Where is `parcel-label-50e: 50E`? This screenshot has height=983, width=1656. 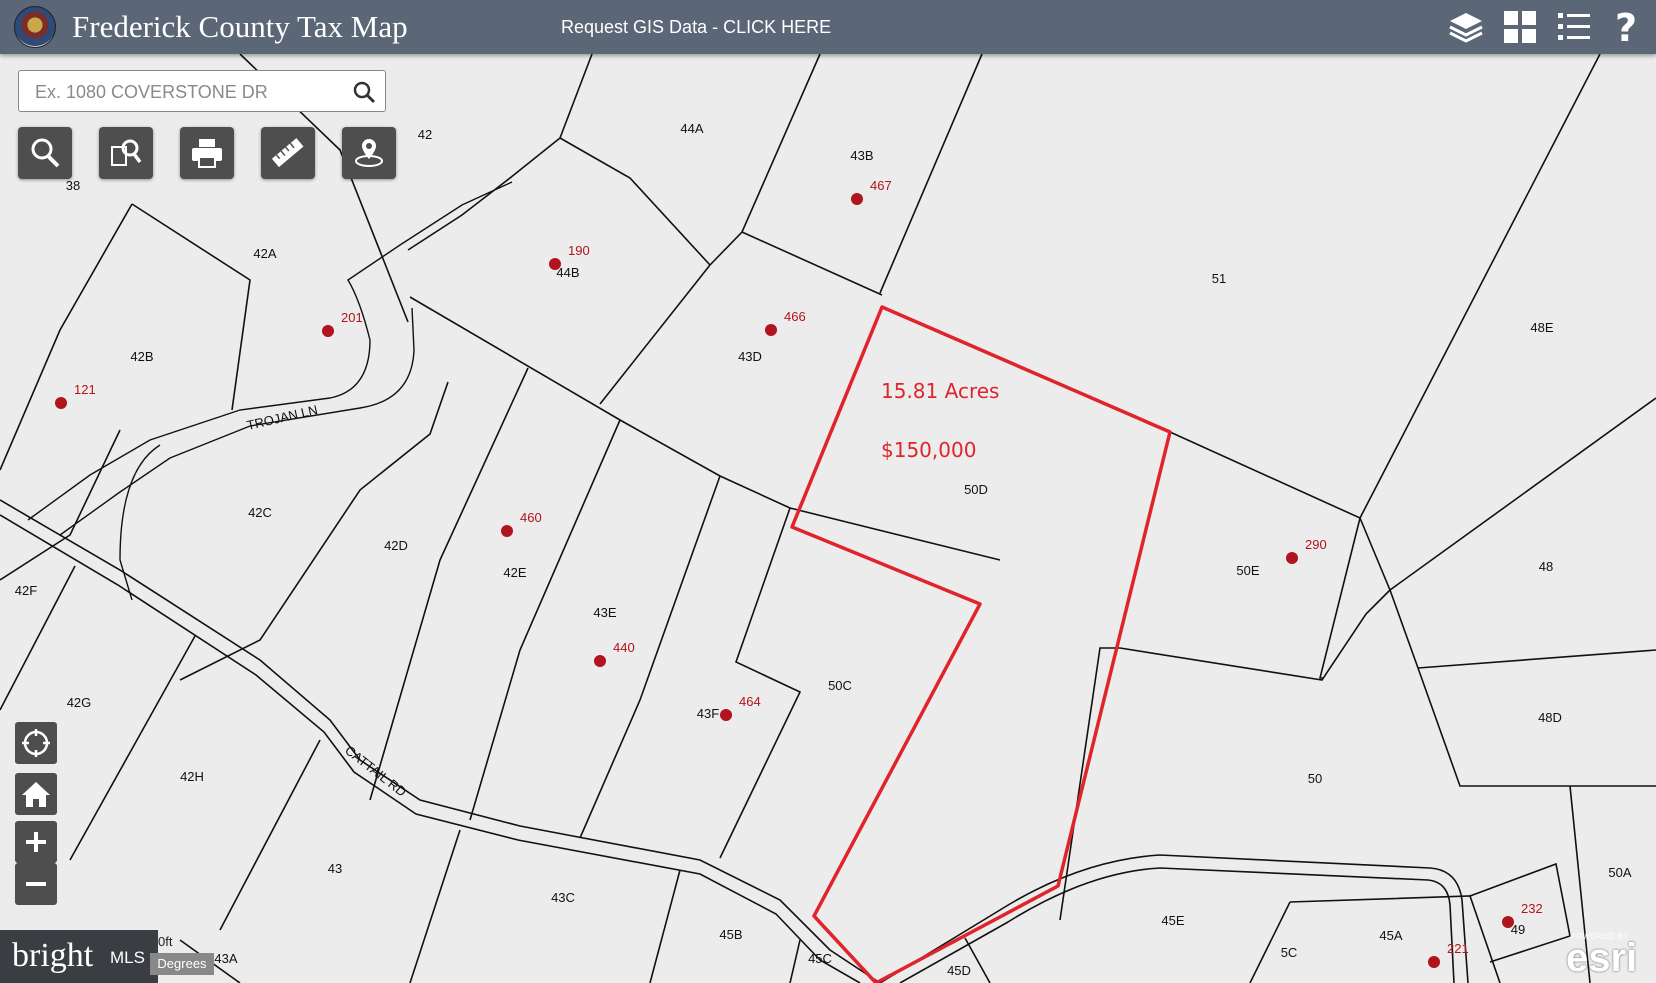 parcel-label-50e: 50E is located at coordinates (1247, 570).